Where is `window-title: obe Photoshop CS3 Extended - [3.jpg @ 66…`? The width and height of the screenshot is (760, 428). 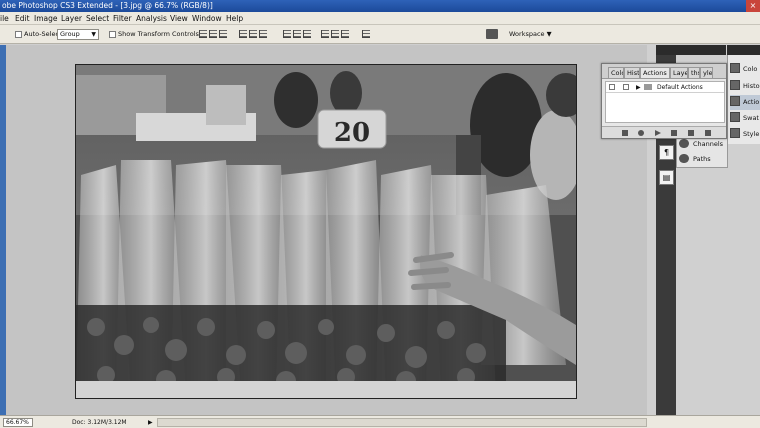 window-title: obe Photoshop CS3 Extended - [3.jpg @ 66… is located at coordinates (107, 5).